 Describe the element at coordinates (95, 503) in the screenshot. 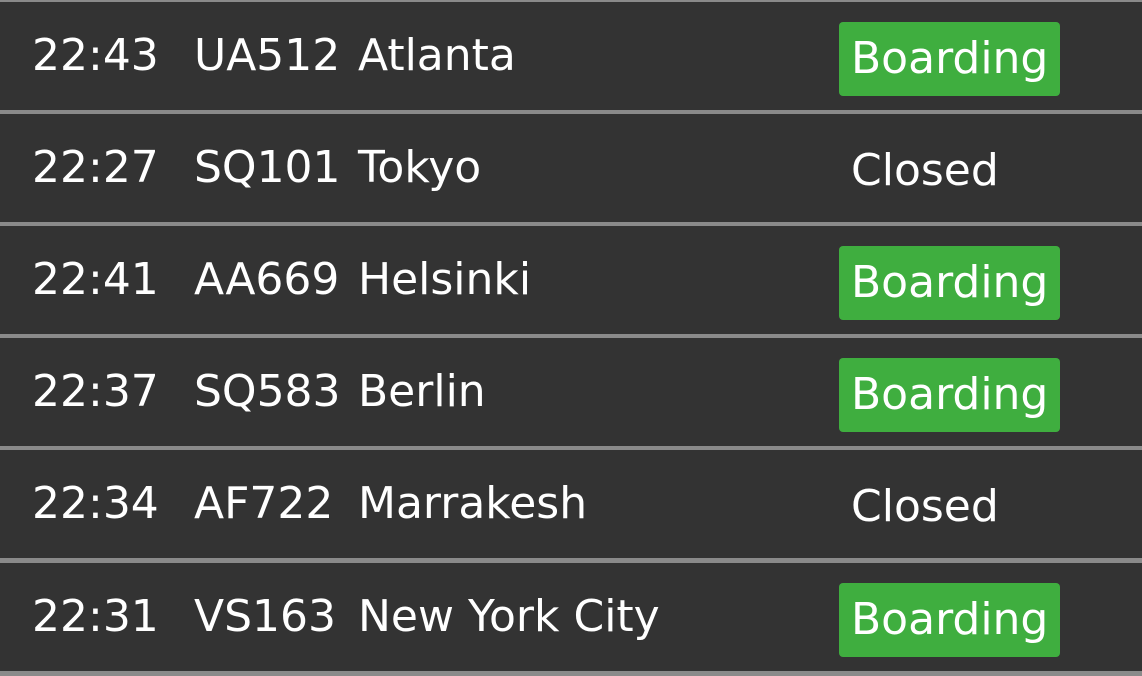

I see `departure-time: 22:34` at that location.